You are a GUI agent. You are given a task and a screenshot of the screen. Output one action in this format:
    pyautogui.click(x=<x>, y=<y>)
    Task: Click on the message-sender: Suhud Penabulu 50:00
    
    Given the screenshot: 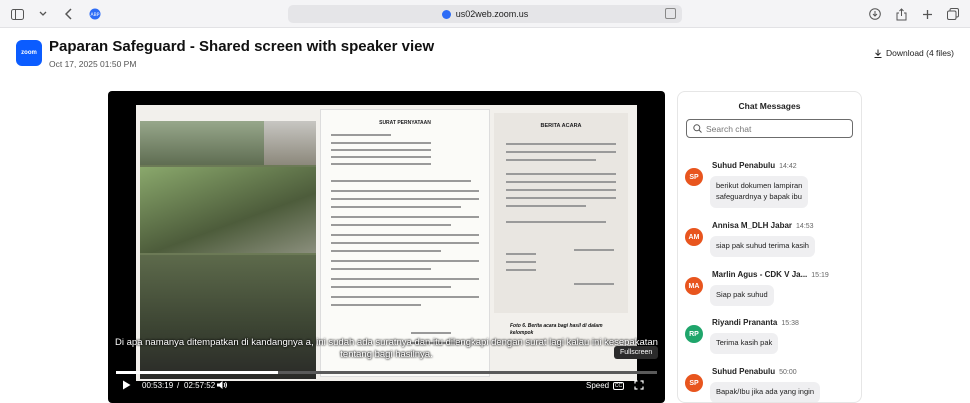 What is the action you would take?
    pyautogui.click(x=754, y=371)
    